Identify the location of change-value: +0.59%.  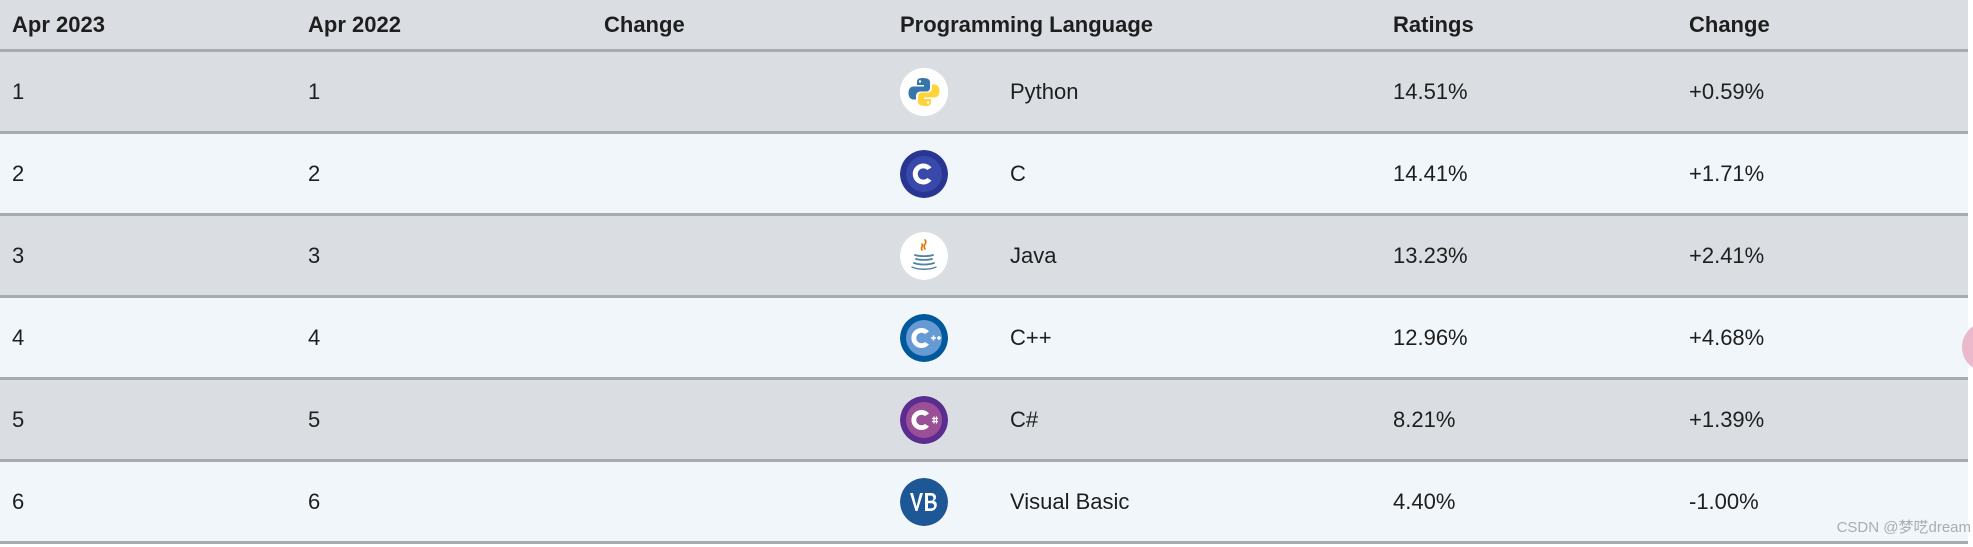
(1727, 91).